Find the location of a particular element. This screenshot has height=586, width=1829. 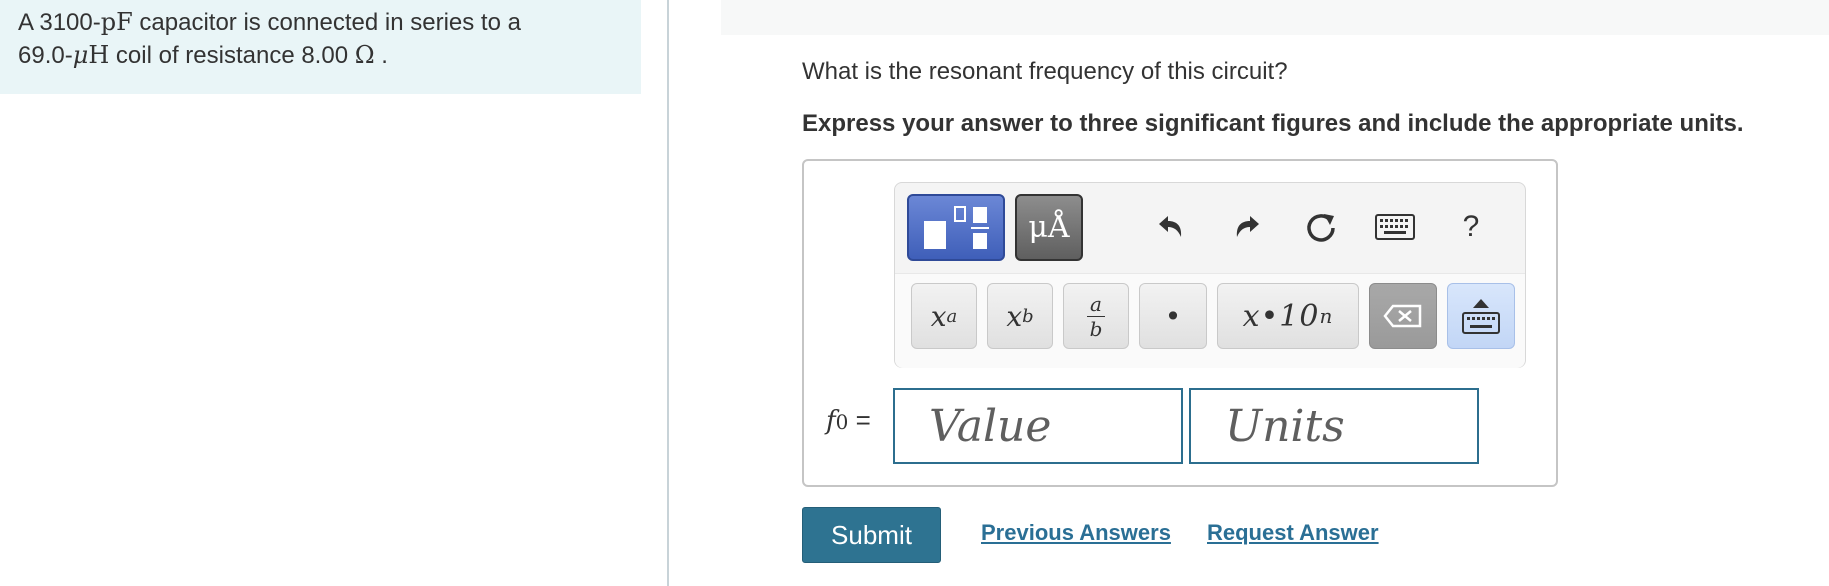

templates-button is located at coordinates (956, 227).